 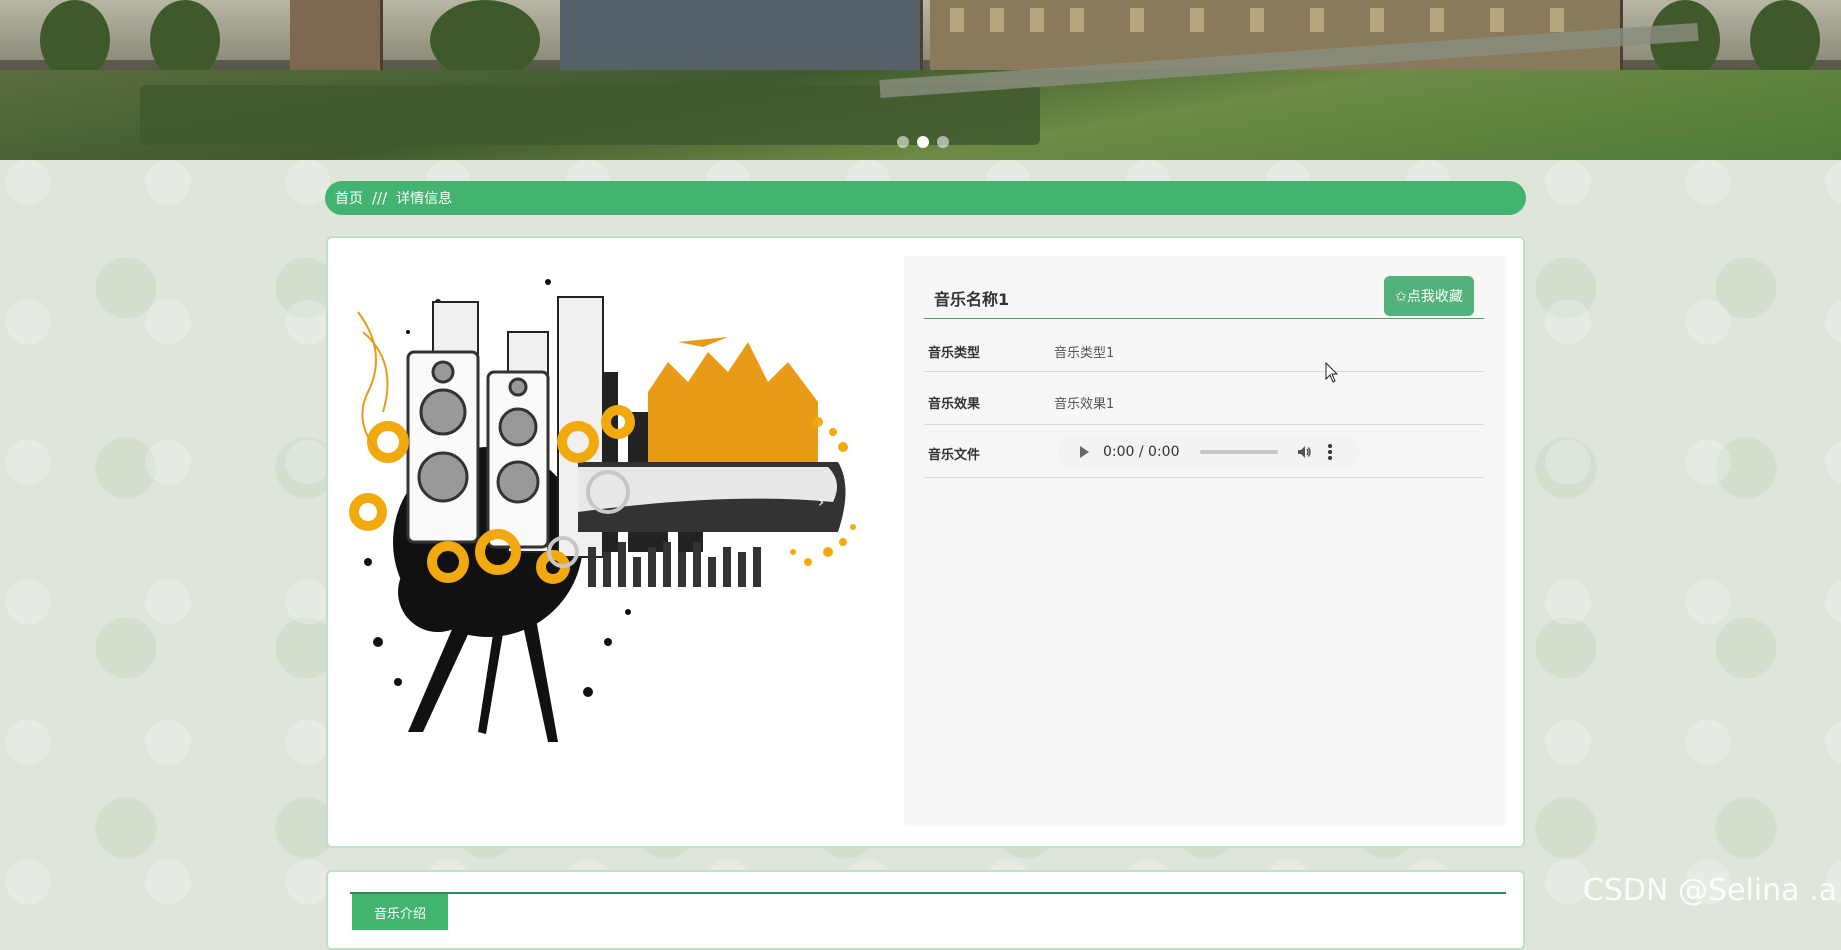 What do you see at coordinates (1332, 372) in the screenshot?
I see `mouse-cursor-icon` at bounding box center [1332, 372].